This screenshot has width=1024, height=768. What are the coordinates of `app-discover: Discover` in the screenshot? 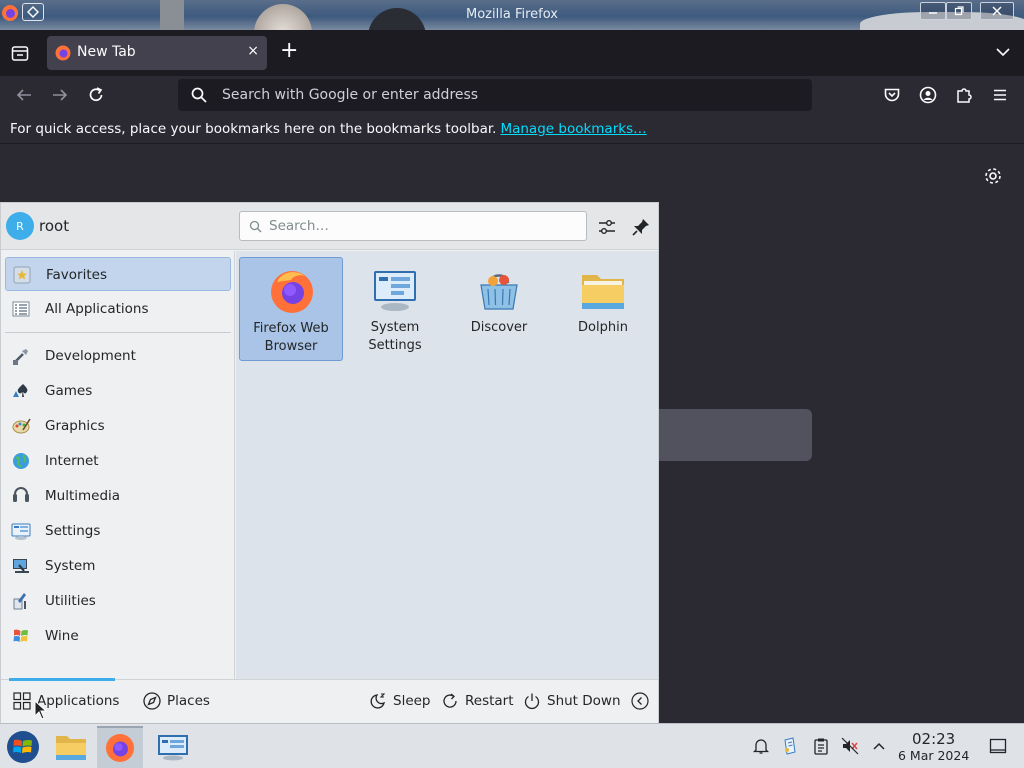 It's located at (499, 309).